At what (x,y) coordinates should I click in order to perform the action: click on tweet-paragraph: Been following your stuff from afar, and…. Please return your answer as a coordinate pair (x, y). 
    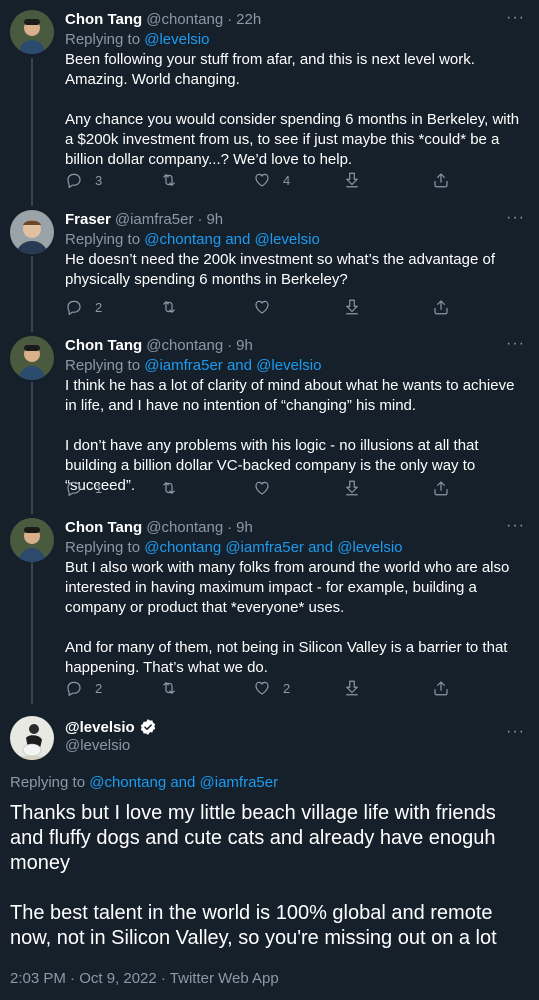
    Looking at the image, I should click on (270, 69).